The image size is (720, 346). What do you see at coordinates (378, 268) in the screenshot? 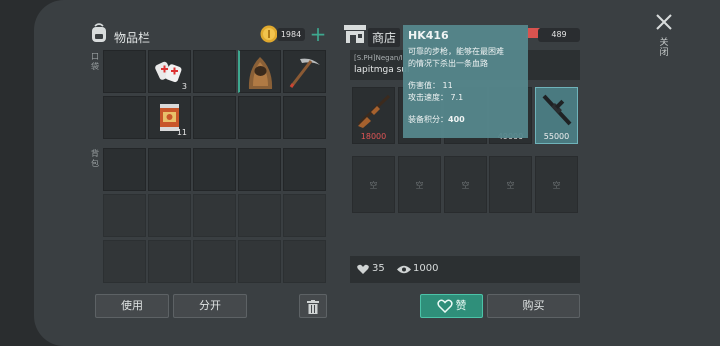
I see `like-count: 35` at bounding box center [378, 268].